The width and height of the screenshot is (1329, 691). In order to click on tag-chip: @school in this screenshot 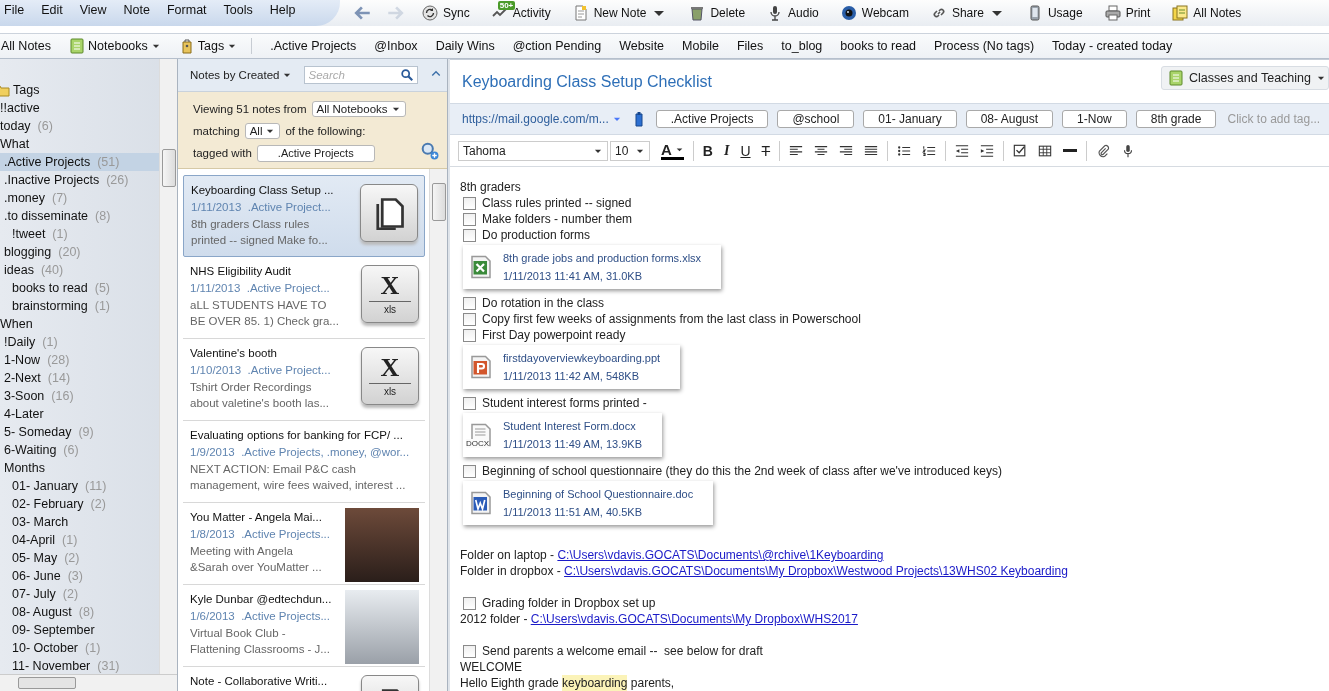, I will do `click(816, 119)`.